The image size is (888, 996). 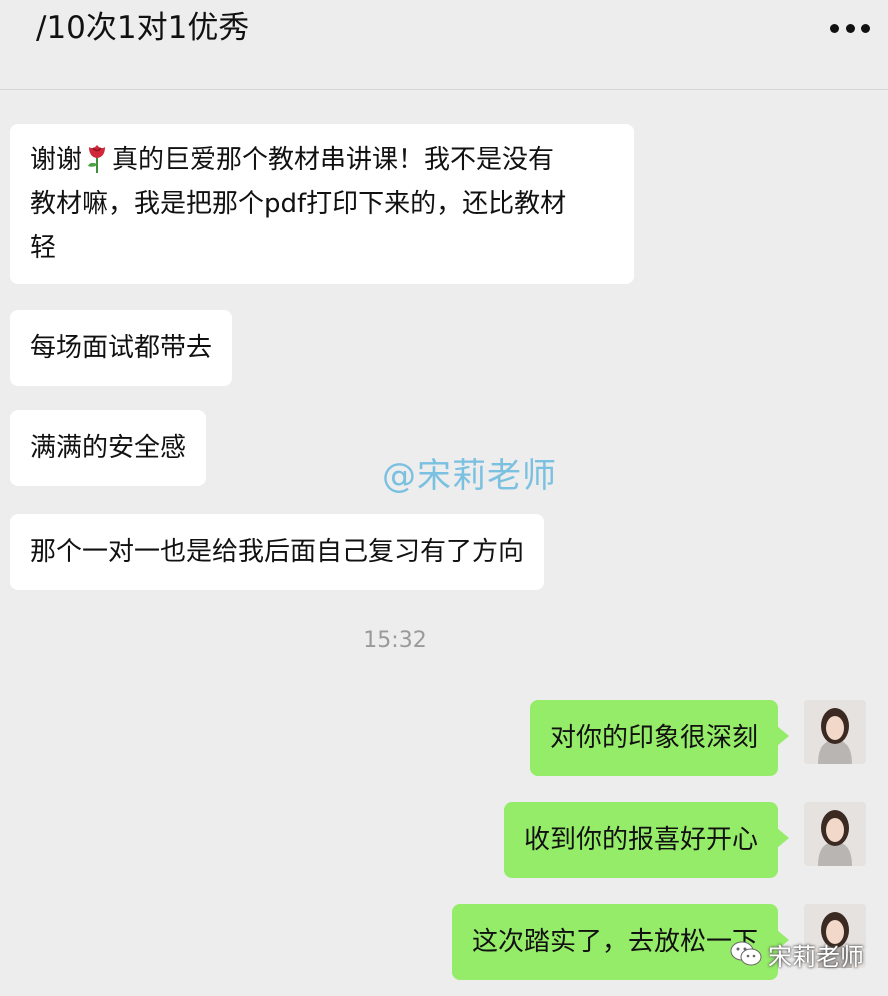 I want to click on message-text-part: 轻, so click(x=43, y=248).